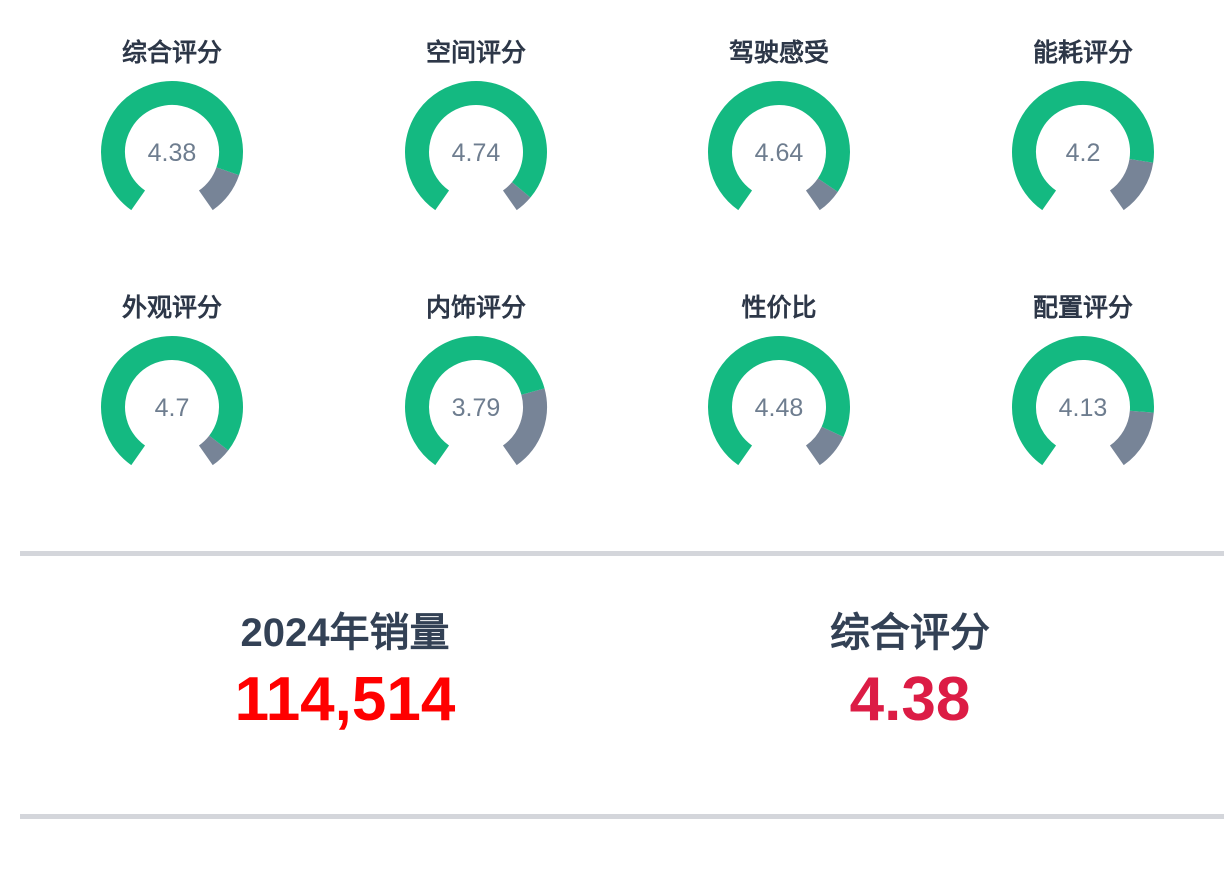 Image resolution: width=1224 pixels, height=885 pixels. Describe the element at coordinates (622, 816) in the screenshot. I see `bottom-divider` at that location.